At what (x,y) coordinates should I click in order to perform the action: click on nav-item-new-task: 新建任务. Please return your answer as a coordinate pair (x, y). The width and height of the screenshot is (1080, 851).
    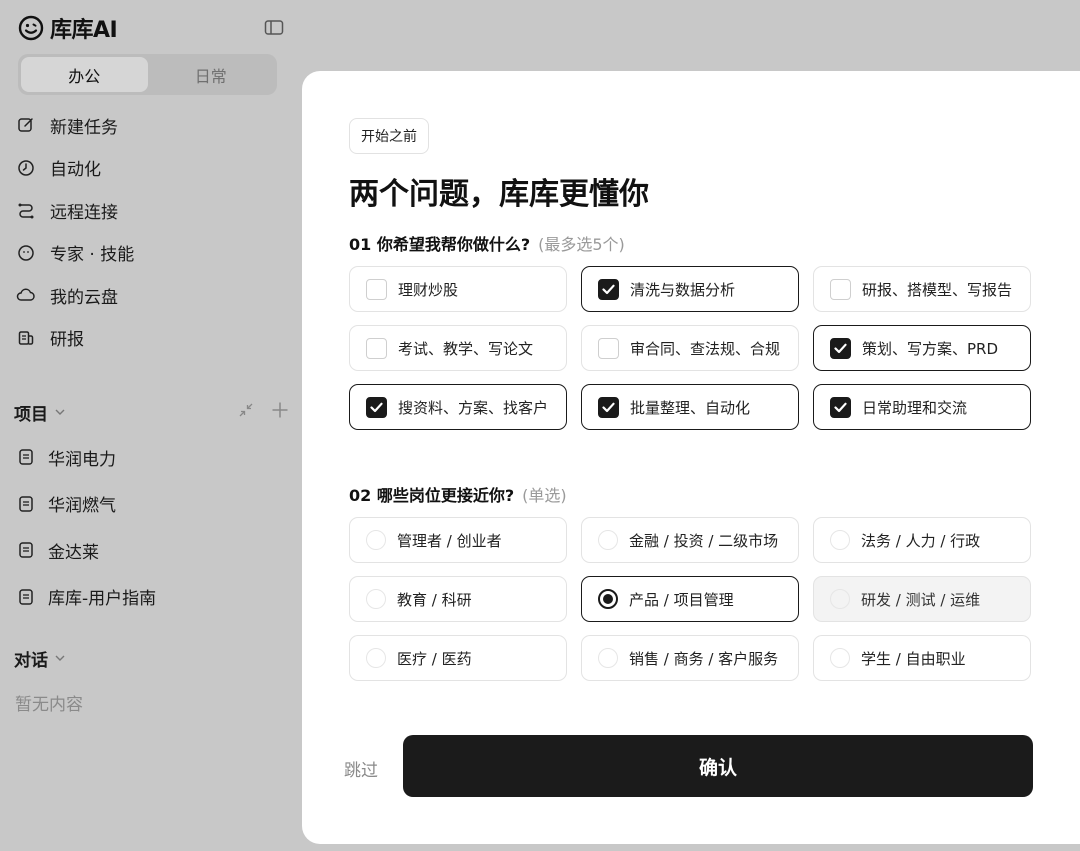
    Looking at the image, I should click on (151, 125).